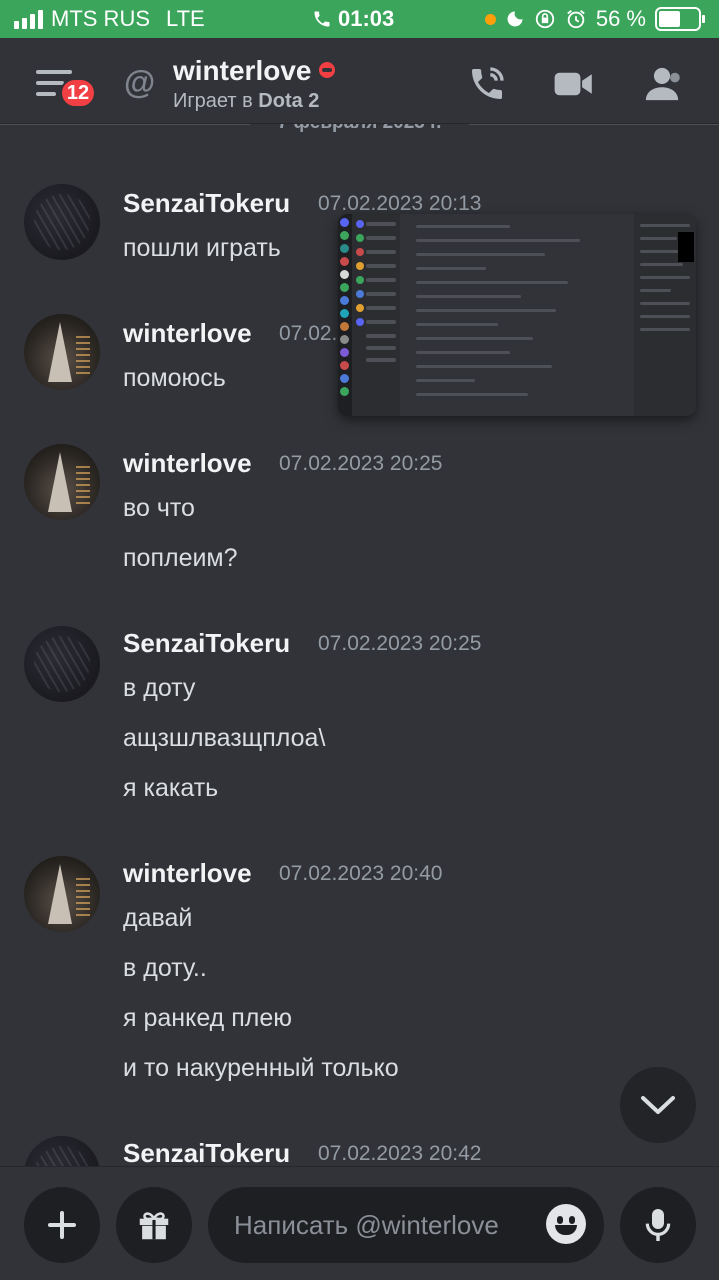  I want to click on moon-icon, so click(515, 19).